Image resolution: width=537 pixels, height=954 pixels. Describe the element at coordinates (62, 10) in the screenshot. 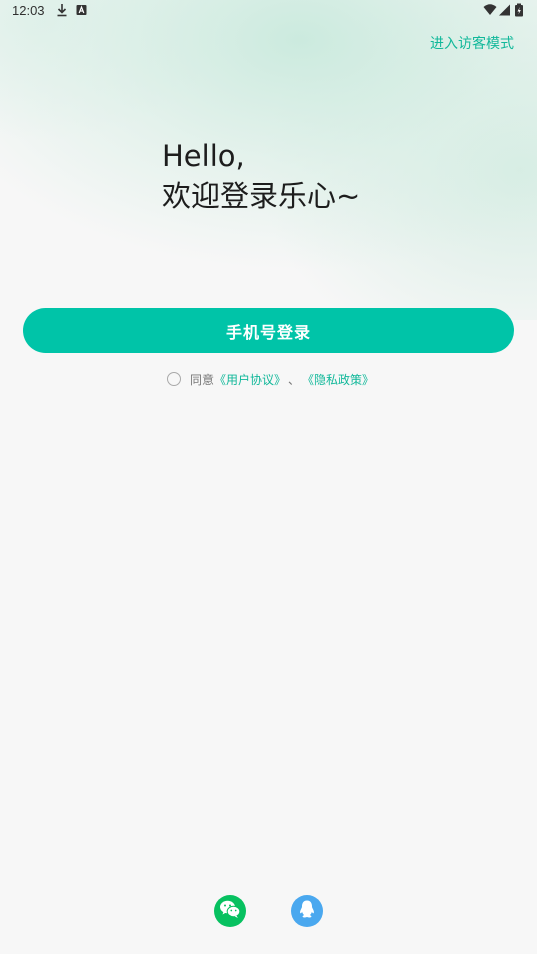

I see `download-icon` at that location.